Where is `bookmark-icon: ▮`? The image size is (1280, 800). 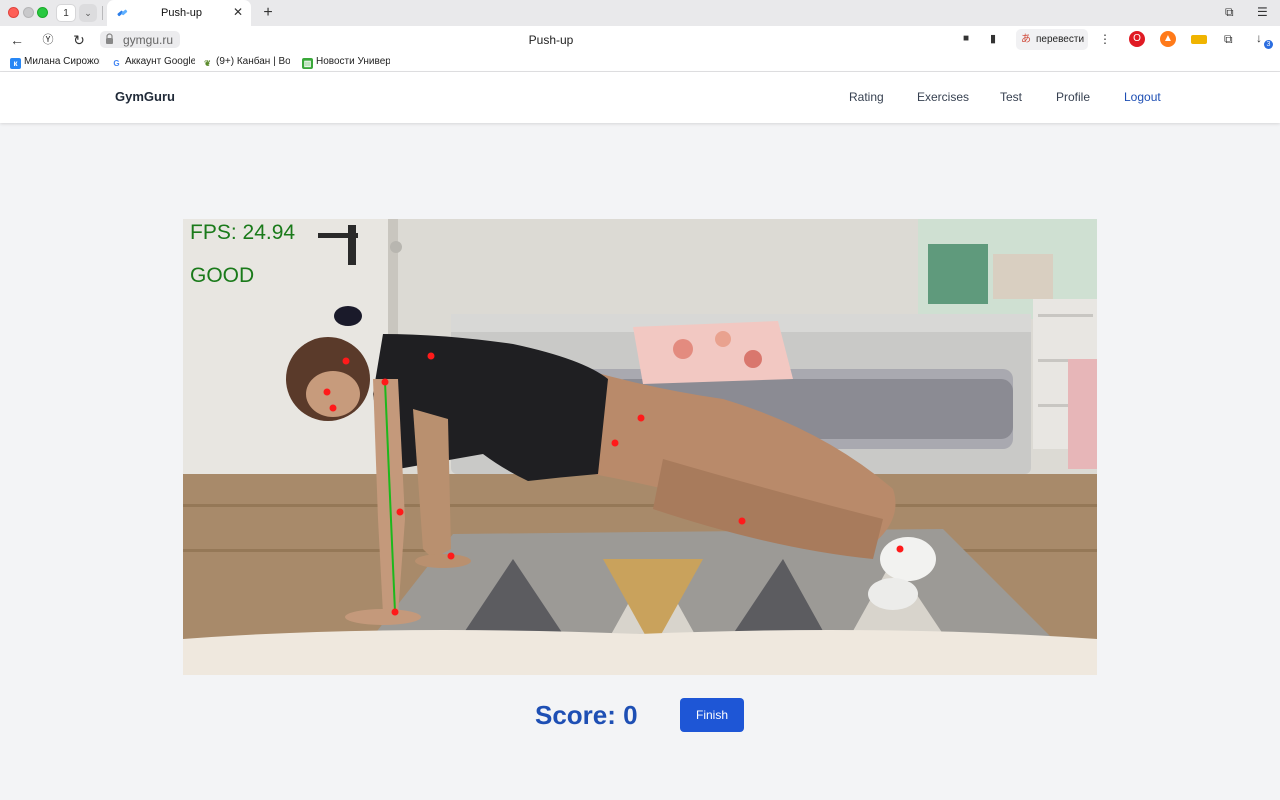 bookmark-icon: ▮ is located at coordinates (993, 38).